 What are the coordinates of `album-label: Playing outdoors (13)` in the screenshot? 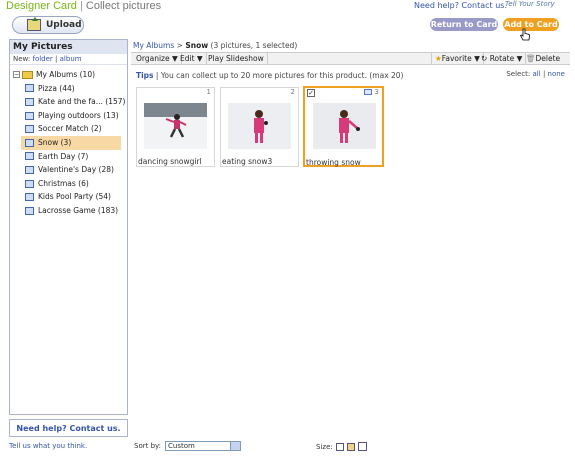 It's located at (78, 115).